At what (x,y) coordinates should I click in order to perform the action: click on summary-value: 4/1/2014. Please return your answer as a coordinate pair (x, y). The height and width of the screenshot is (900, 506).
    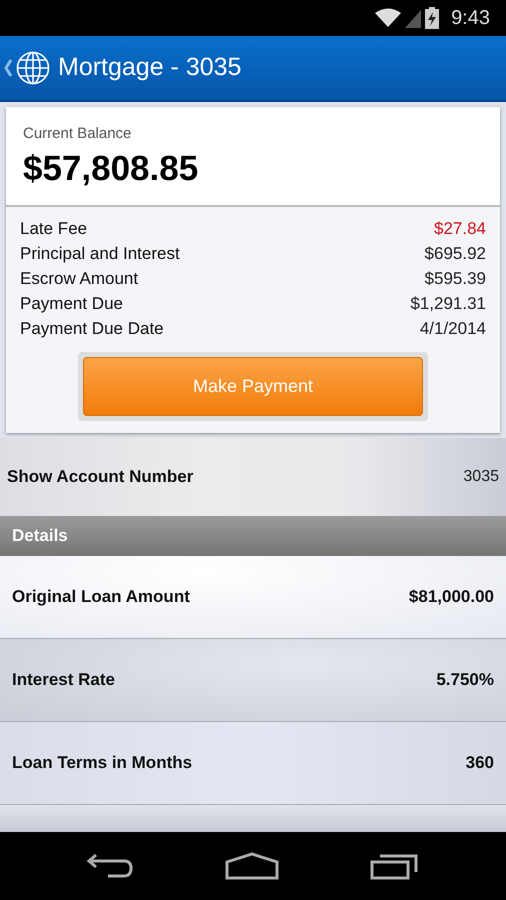
    Looking at the image, I should click on (453, 329).